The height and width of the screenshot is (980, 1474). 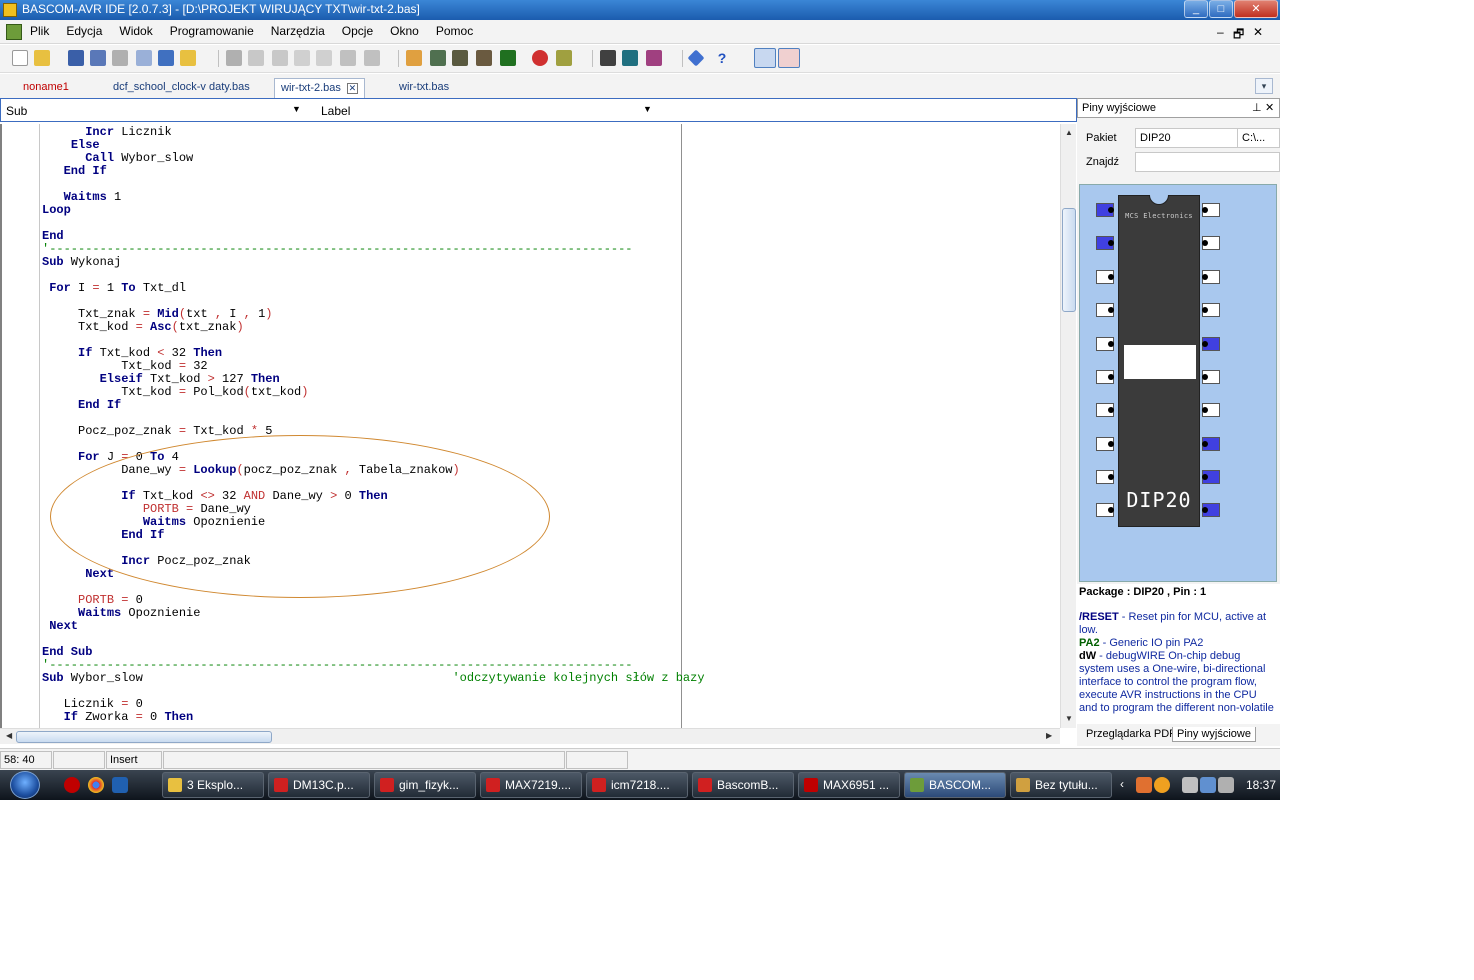 What do you see at coordinates (1207, 162) in the screenshot?
I see `znajdz-input` at bounding box center [1207, 162].